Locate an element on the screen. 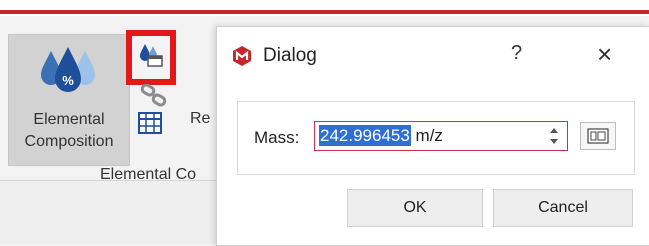 This screenshot has width=649, height=246. mass-input: 242.996453 m/z is located at coordinates (441, 136).